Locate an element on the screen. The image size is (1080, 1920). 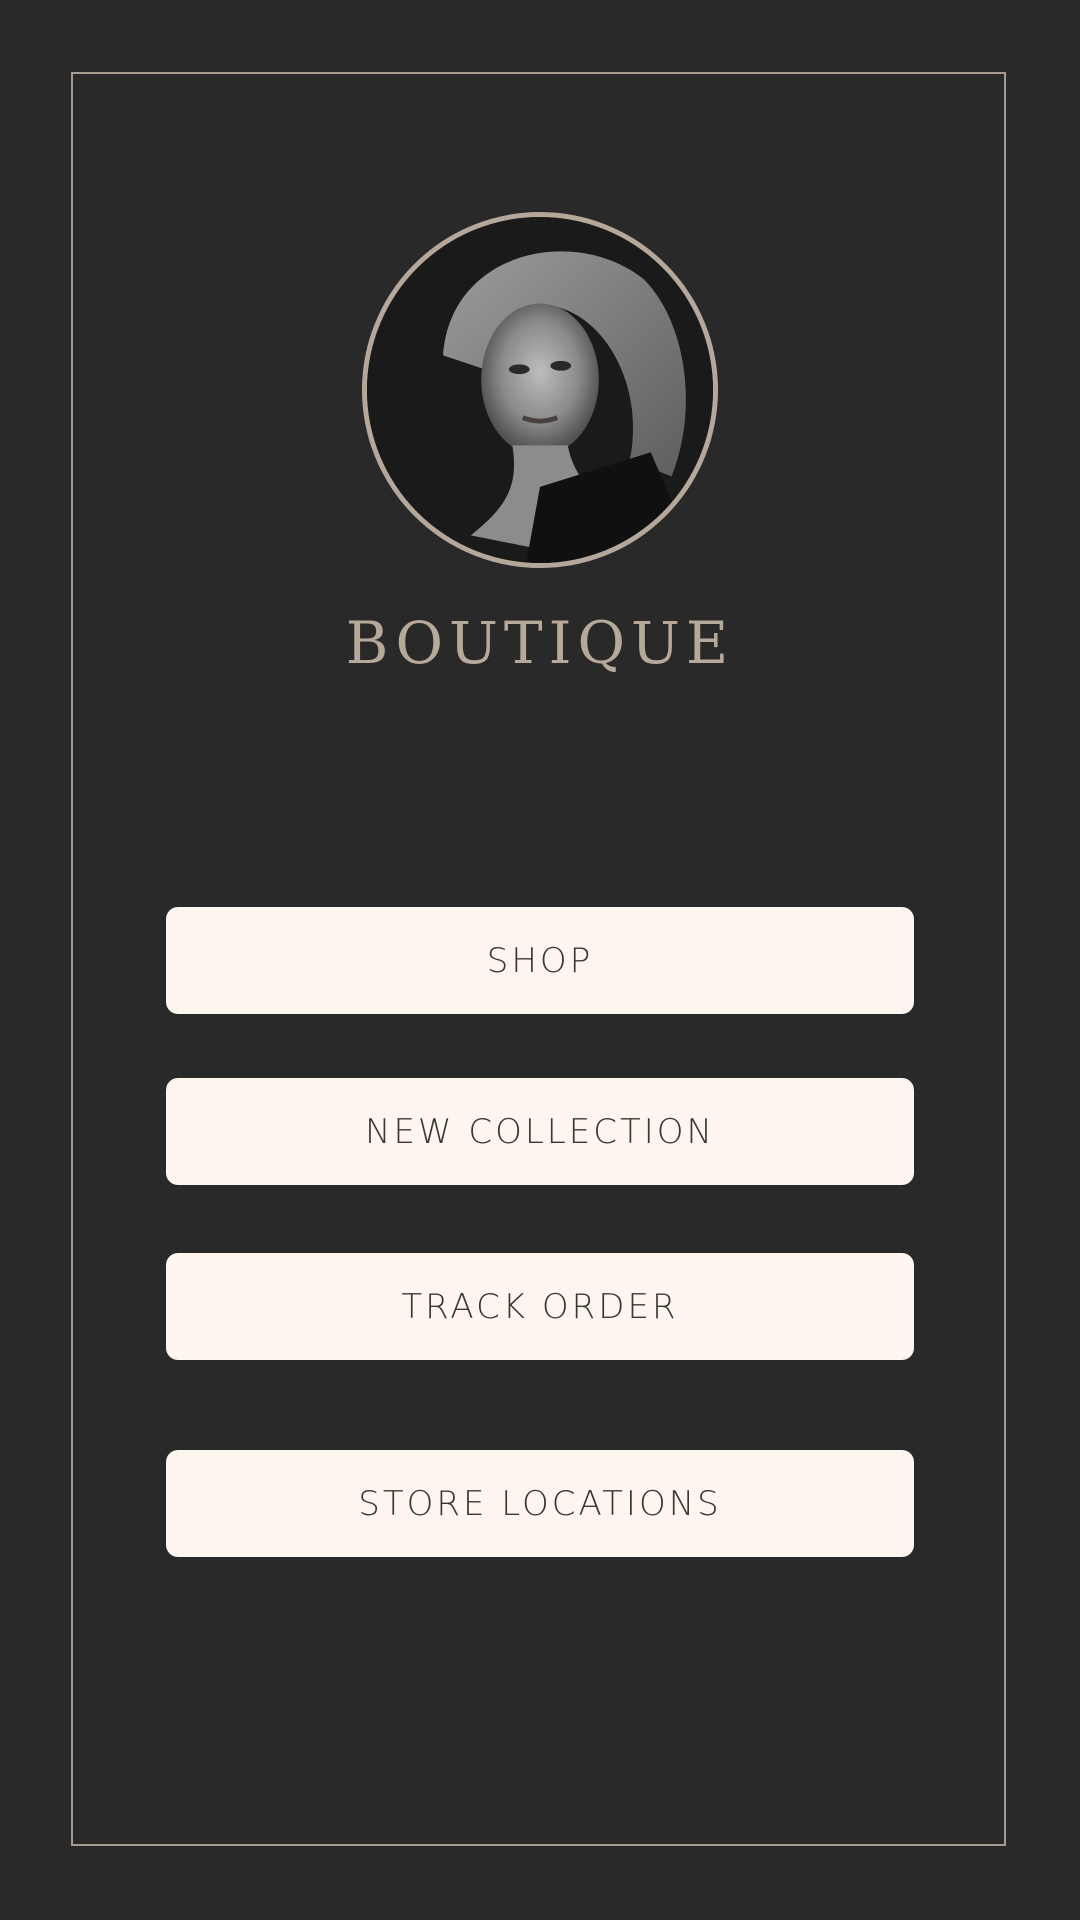
store-locations-button-label: STORE LOCATIONS is located at coordinates (540, 1503).